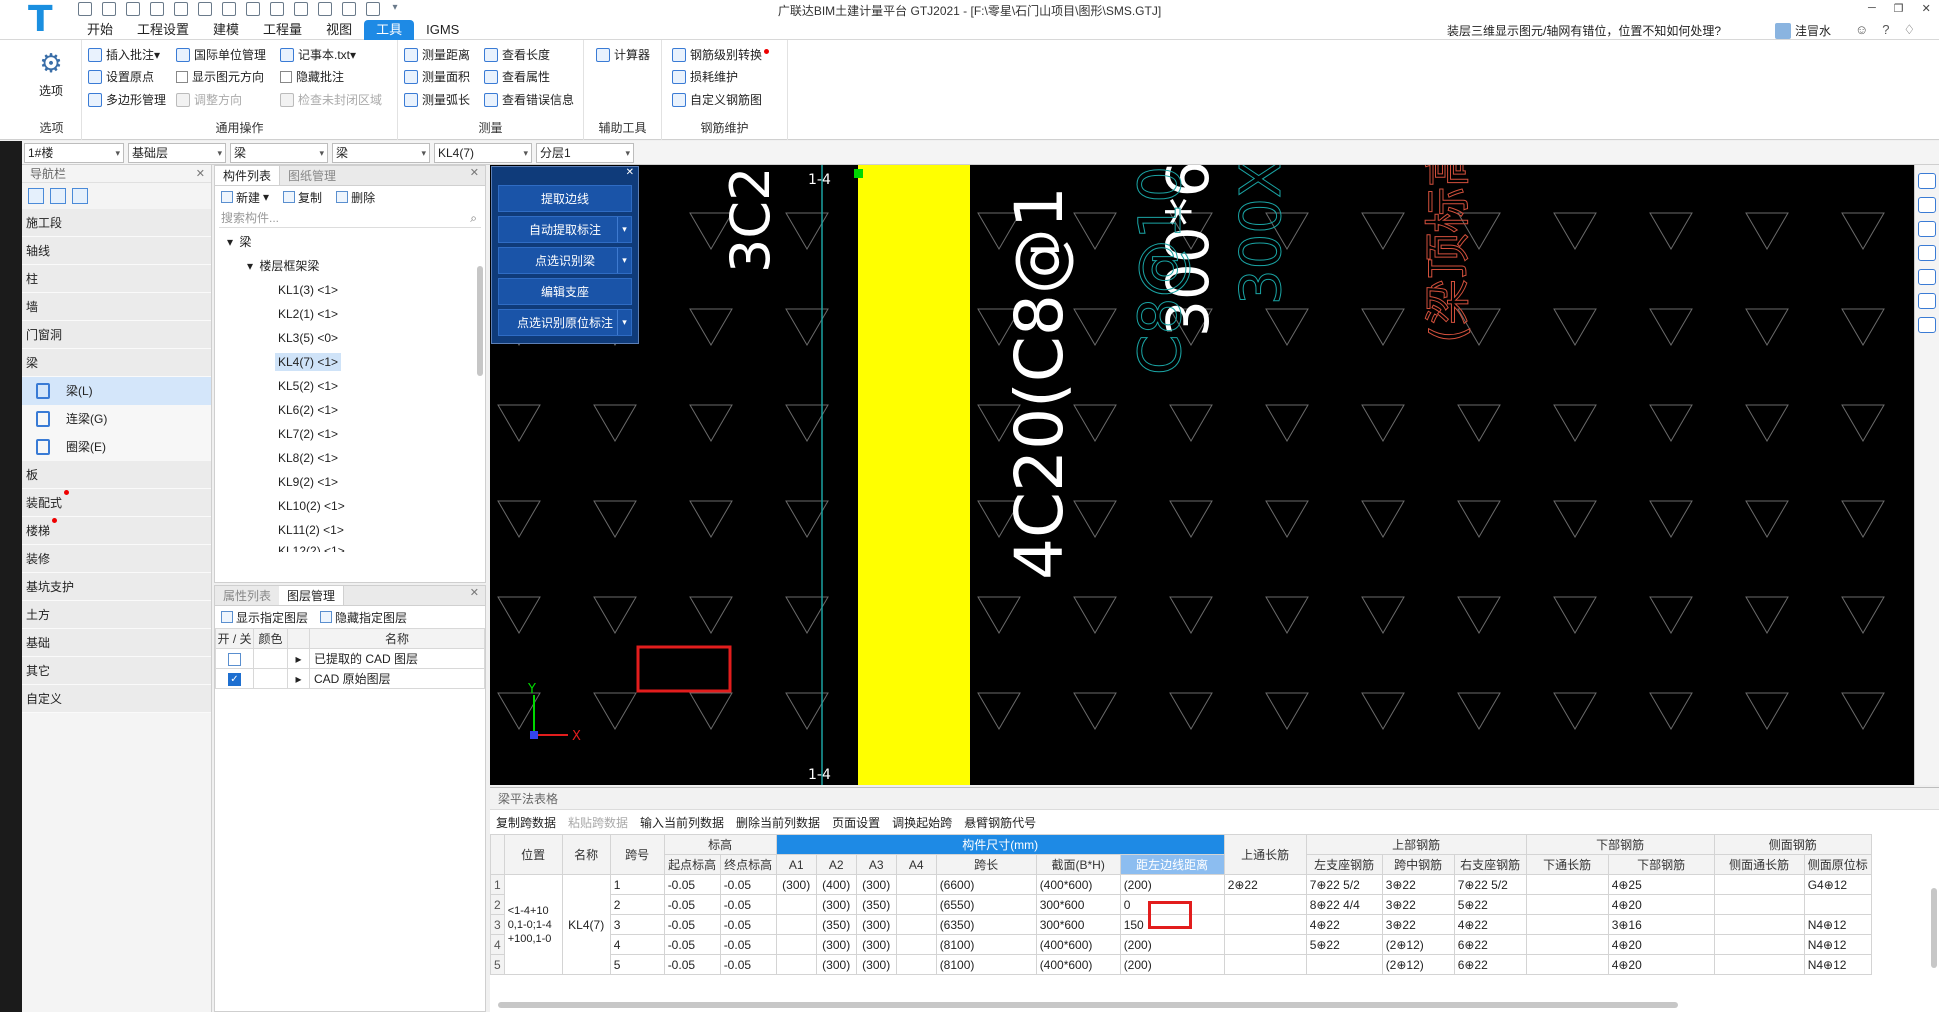  What do you see at coordinates (116, 531) in the screenshot?
I see `nav-cat-stairs: 楼梯` at bounding box center [116, 531].